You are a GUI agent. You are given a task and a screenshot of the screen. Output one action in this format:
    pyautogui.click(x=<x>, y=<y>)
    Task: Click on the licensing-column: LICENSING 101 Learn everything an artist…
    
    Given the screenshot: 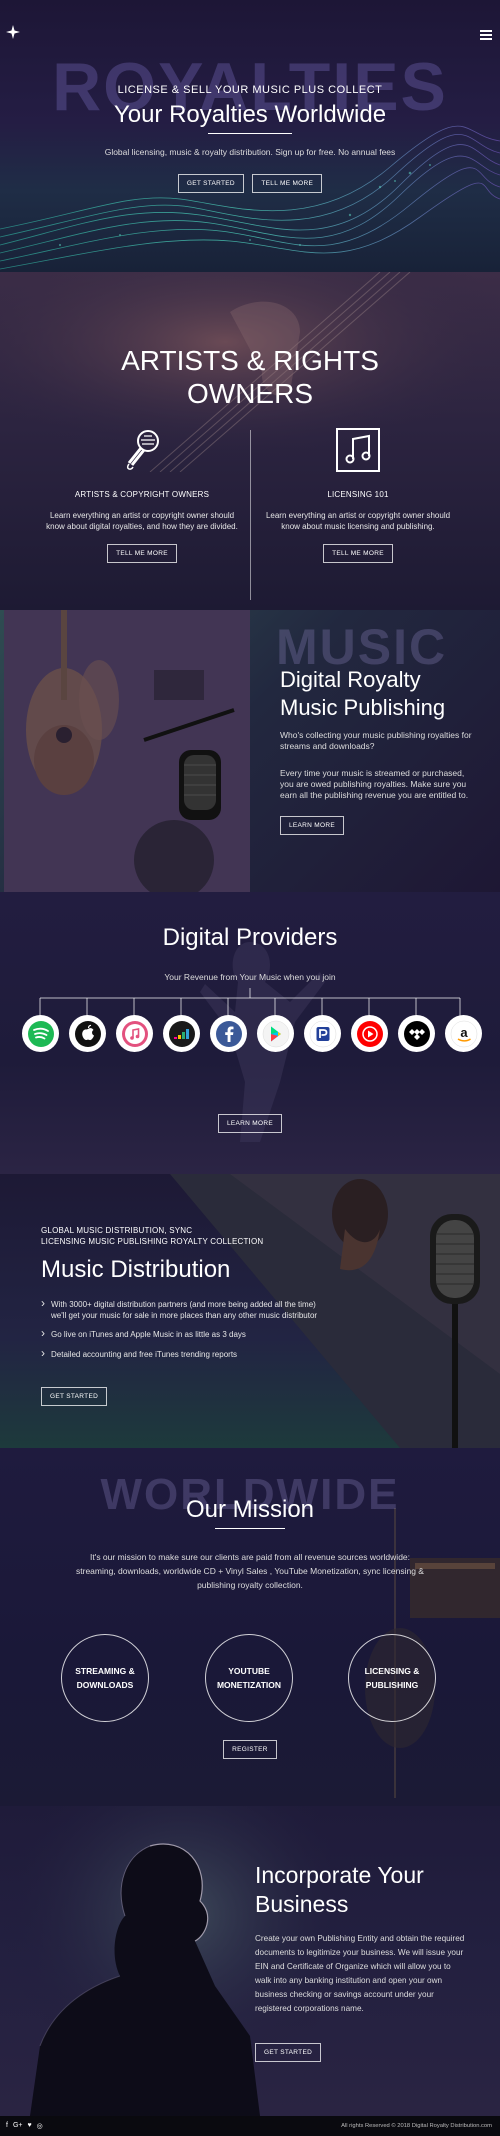 What is the action you would take?
    pyautogui.click(x=358, y=495)
    